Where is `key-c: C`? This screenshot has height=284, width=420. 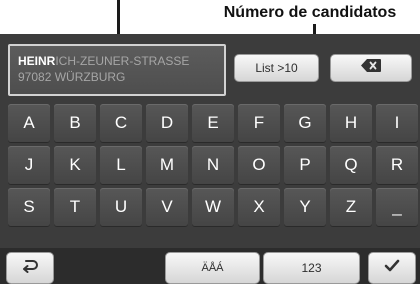 key-c: C is located at coordinates (121, 123).